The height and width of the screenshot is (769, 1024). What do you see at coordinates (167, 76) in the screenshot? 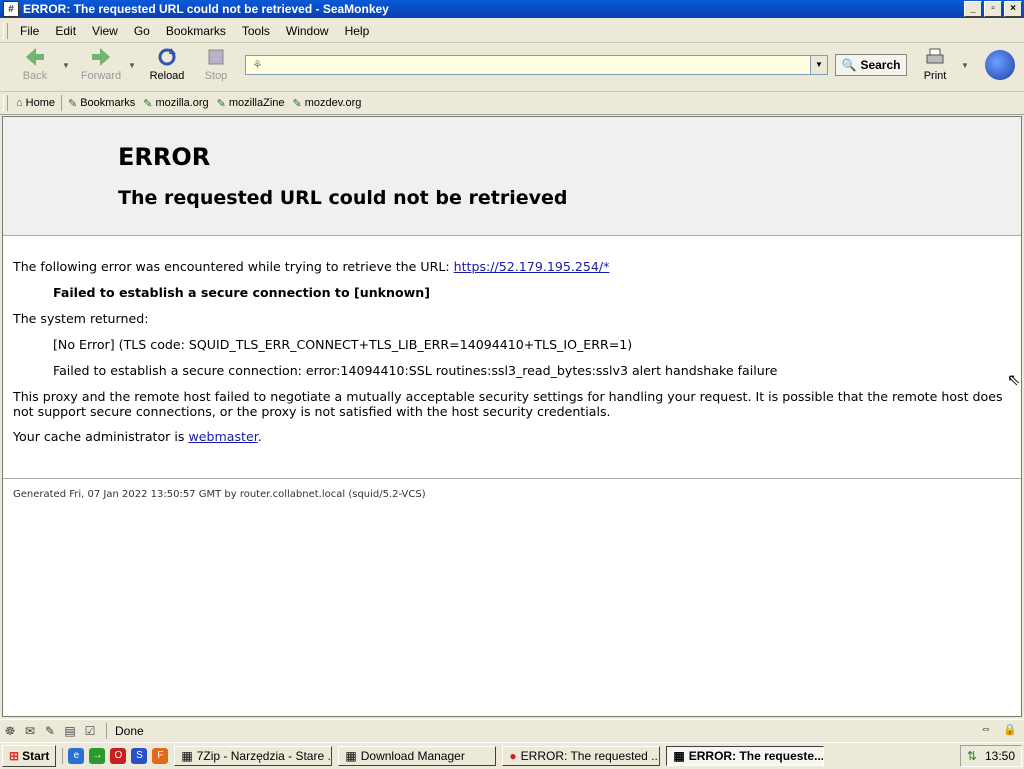
I see `reload-label: Reload` at bounding box center [167, 76].